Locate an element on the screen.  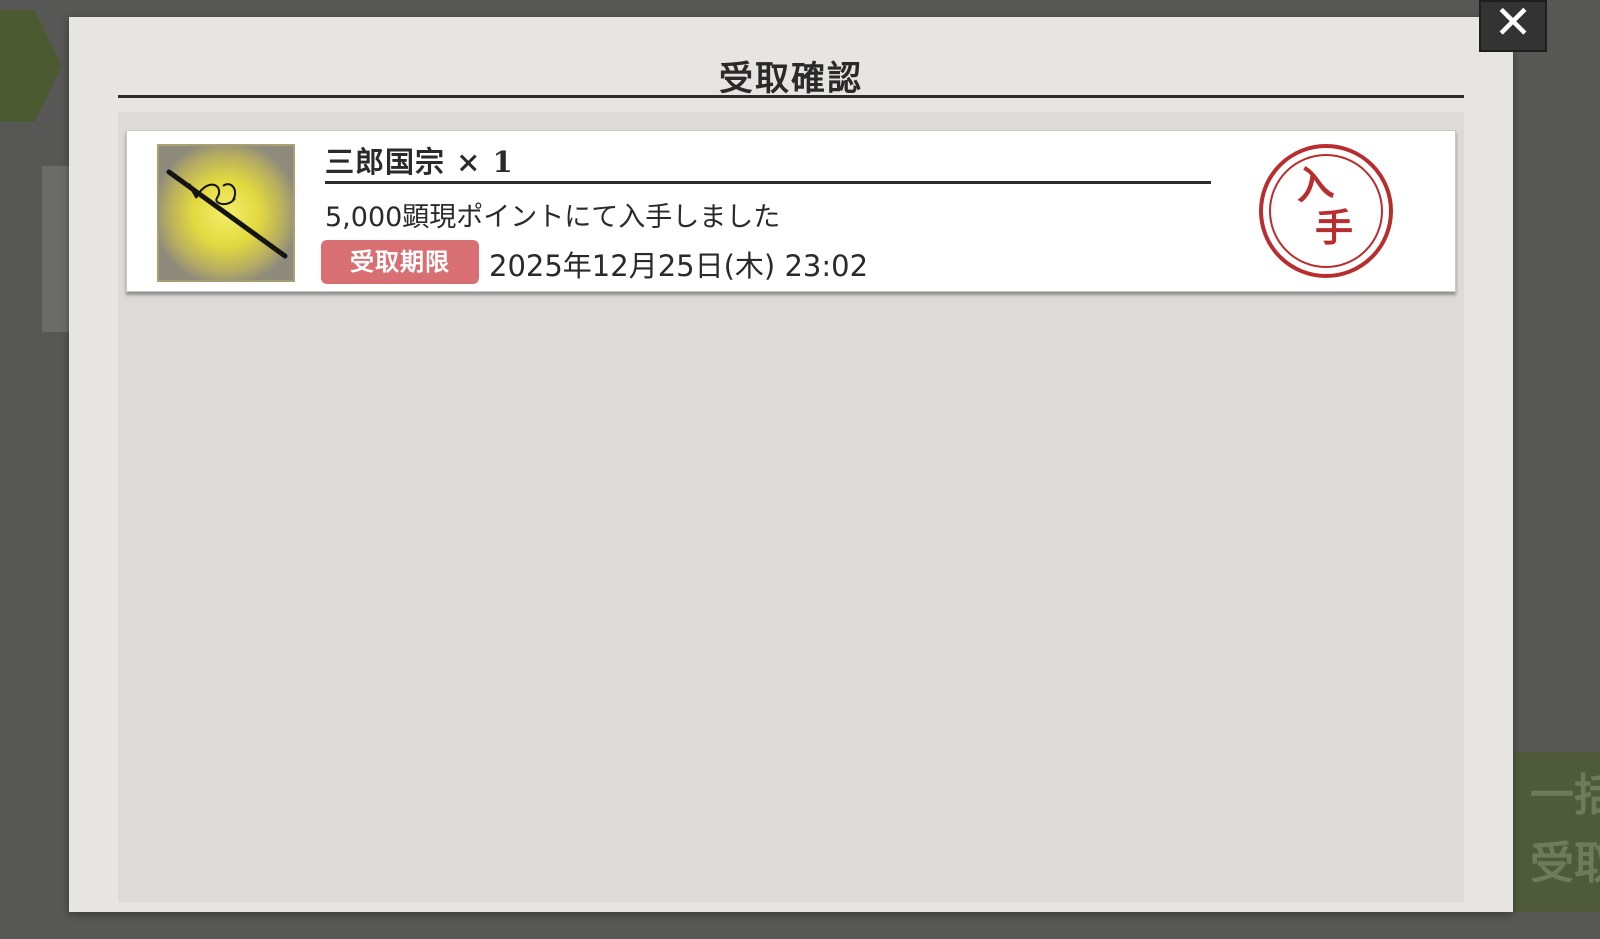
deadline-value: 2025年12月25日(木) 23:02 is located at coordinates (679, 266).